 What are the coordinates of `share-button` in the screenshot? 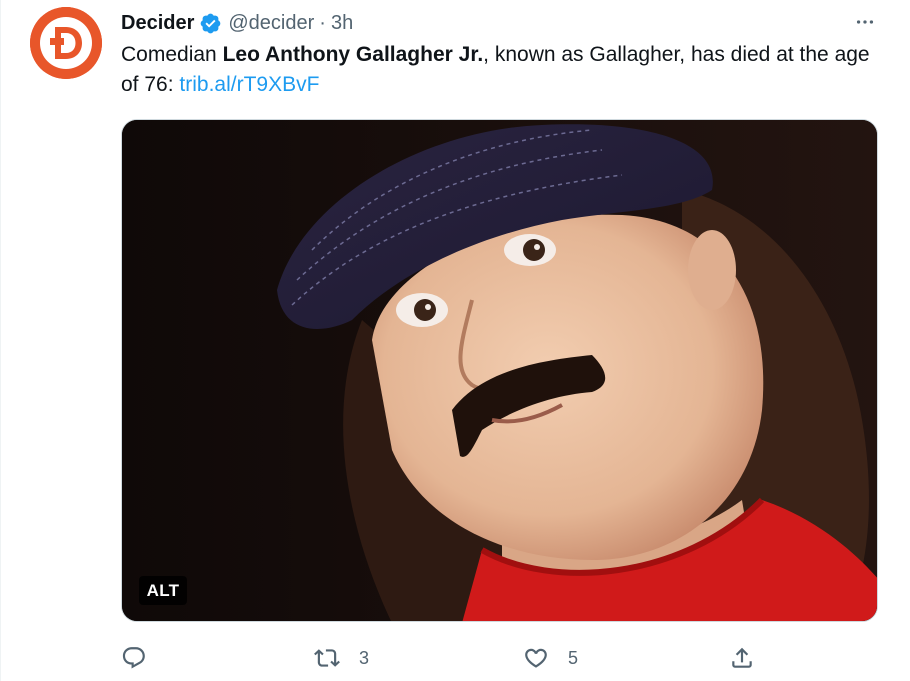 It's located at (742, 658).